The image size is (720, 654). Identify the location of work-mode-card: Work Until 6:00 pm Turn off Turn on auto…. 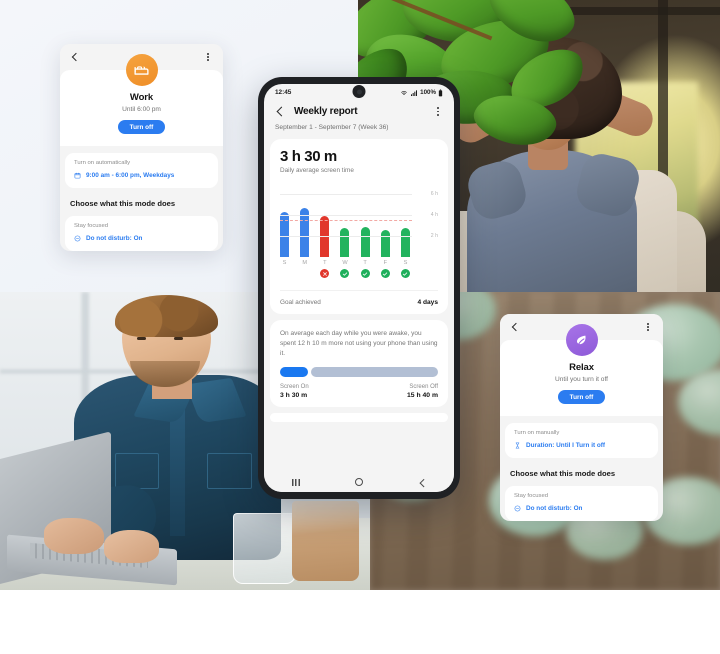
(141, 147).